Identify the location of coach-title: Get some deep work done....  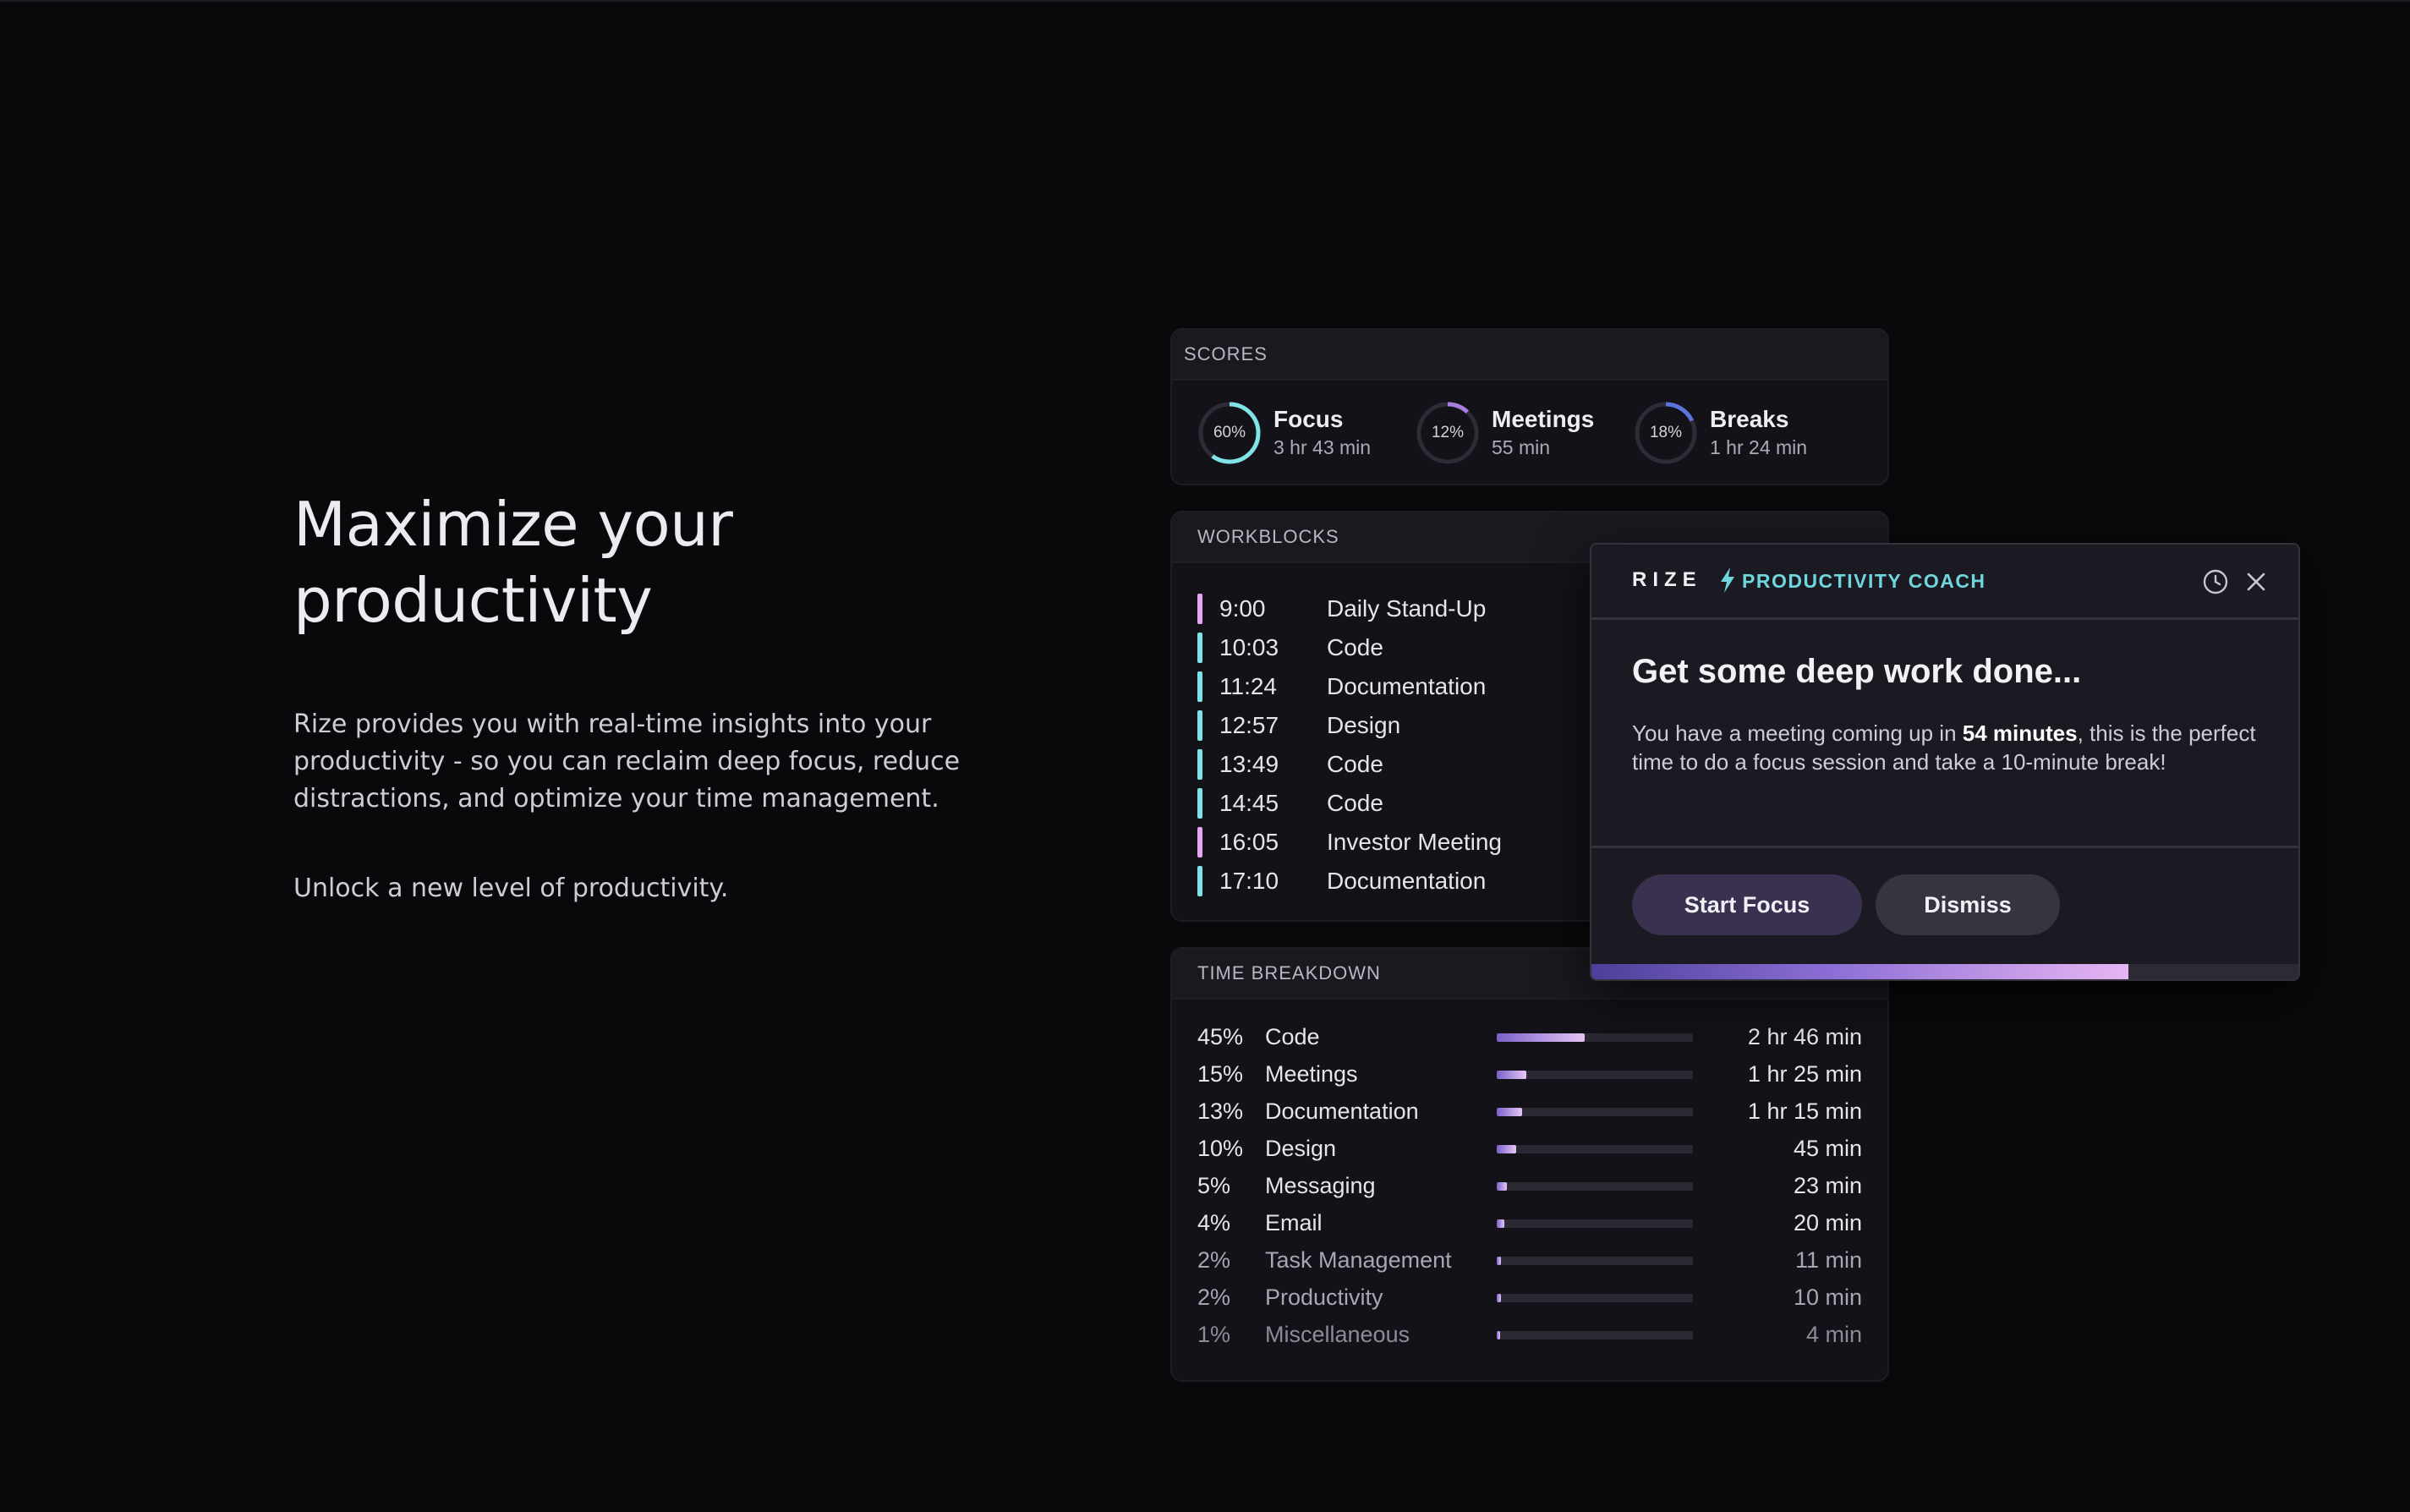
(1857, 671).